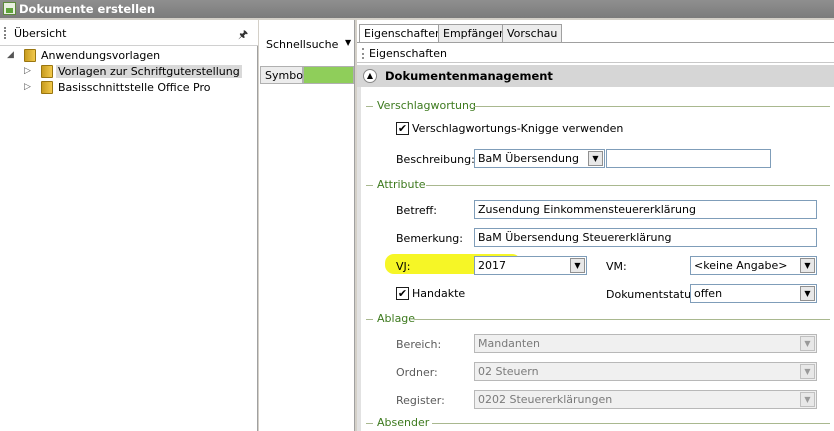 The height and width of the screenshot is (431, 834). What do you see at coordinates (416, 210) in the screenshot?
I see `betreff-label: Betreff:` at bounding box center [416, 210].